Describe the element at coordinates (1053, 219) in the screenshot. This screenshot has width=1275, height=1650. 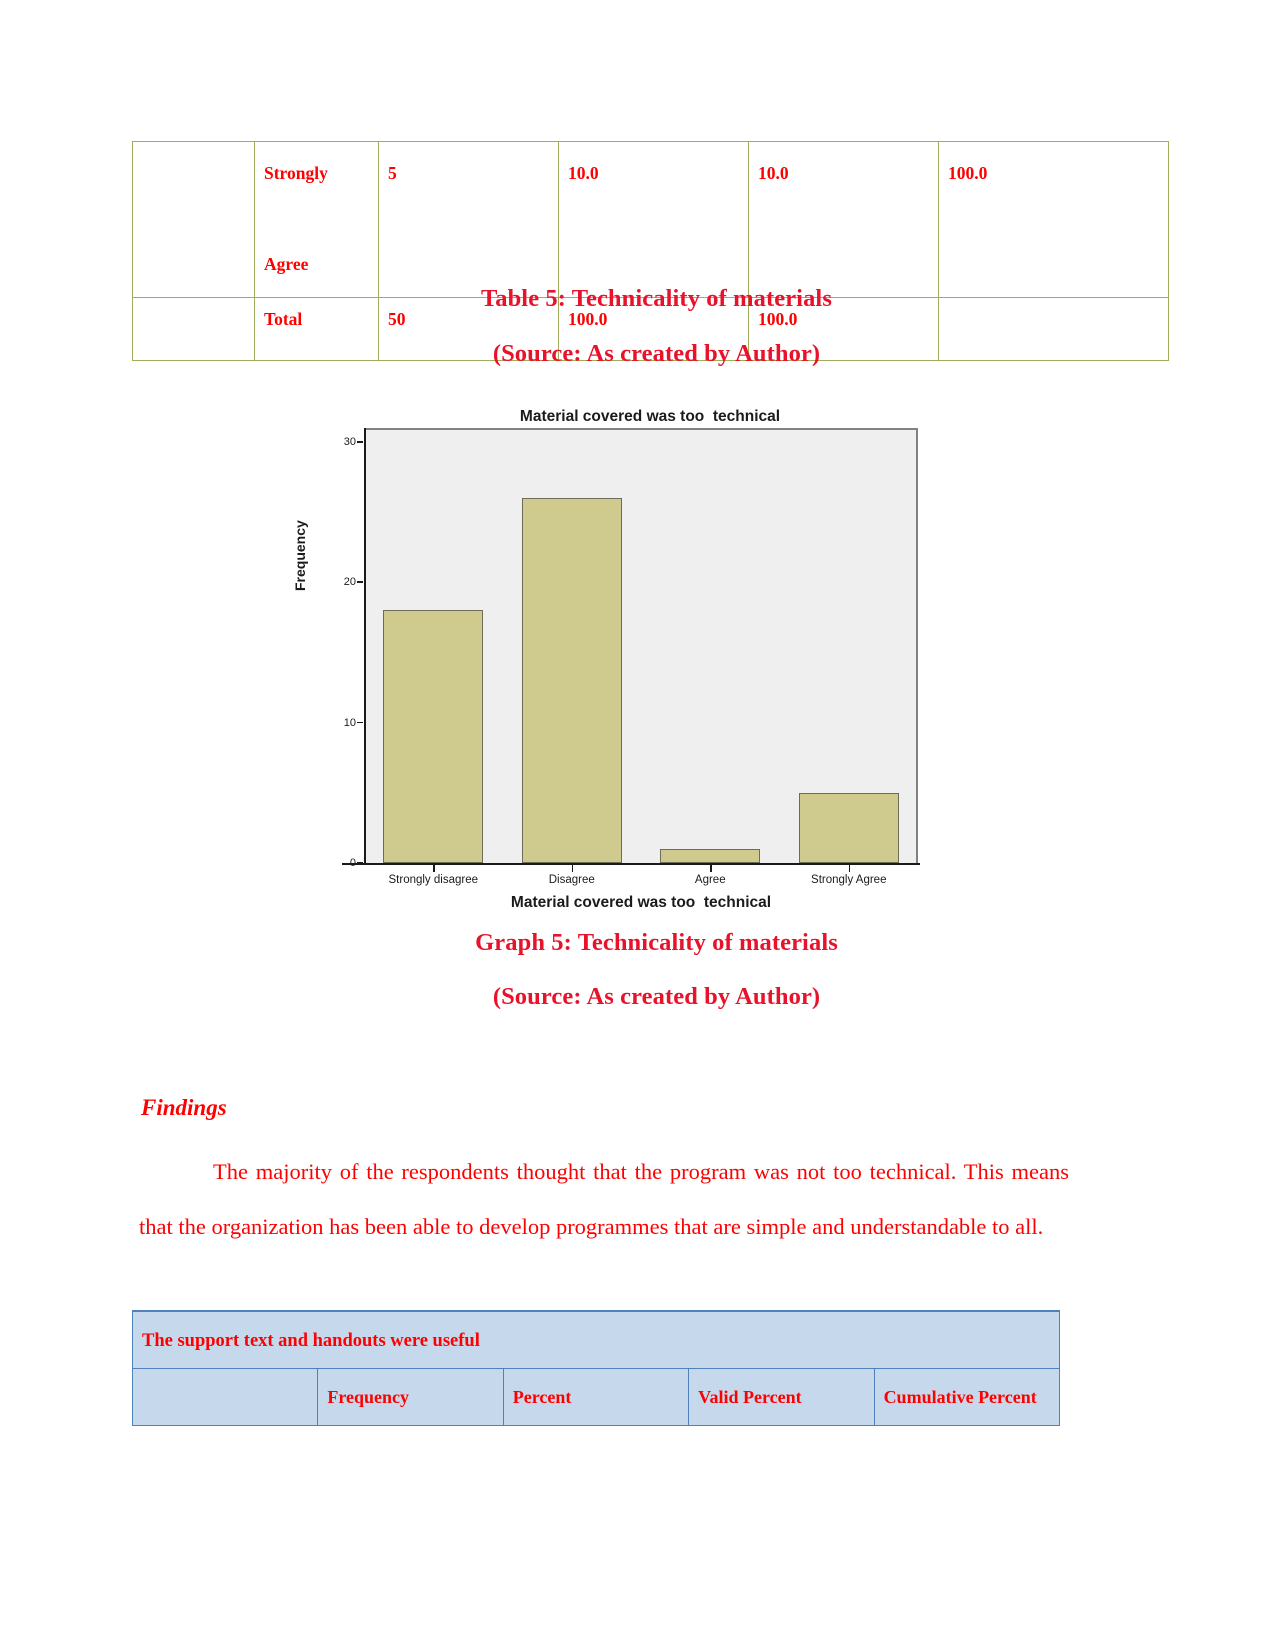
I see `table-cell-cumulative-percent: 100.0` at that location.